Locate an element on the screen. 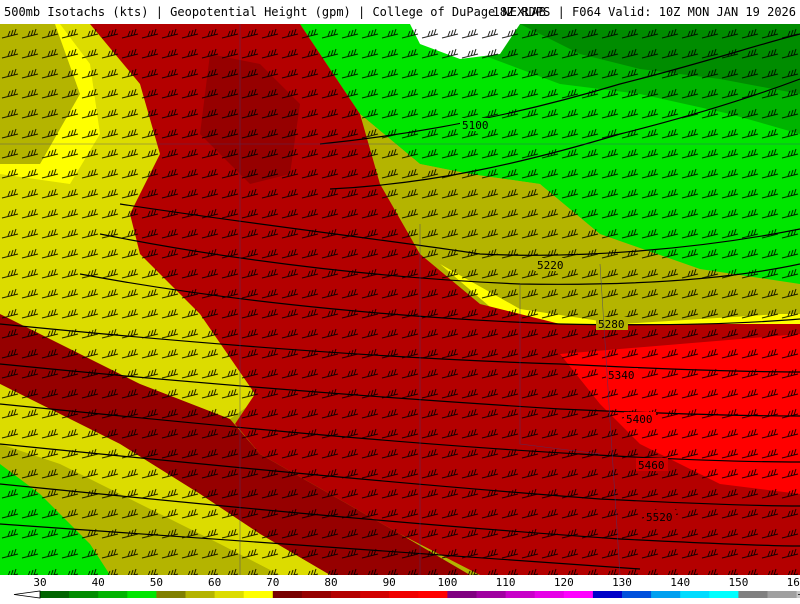 The height and width of the screenshot is (604, 800). legend-tick-120: 120 is located at coordinates (564, 582).